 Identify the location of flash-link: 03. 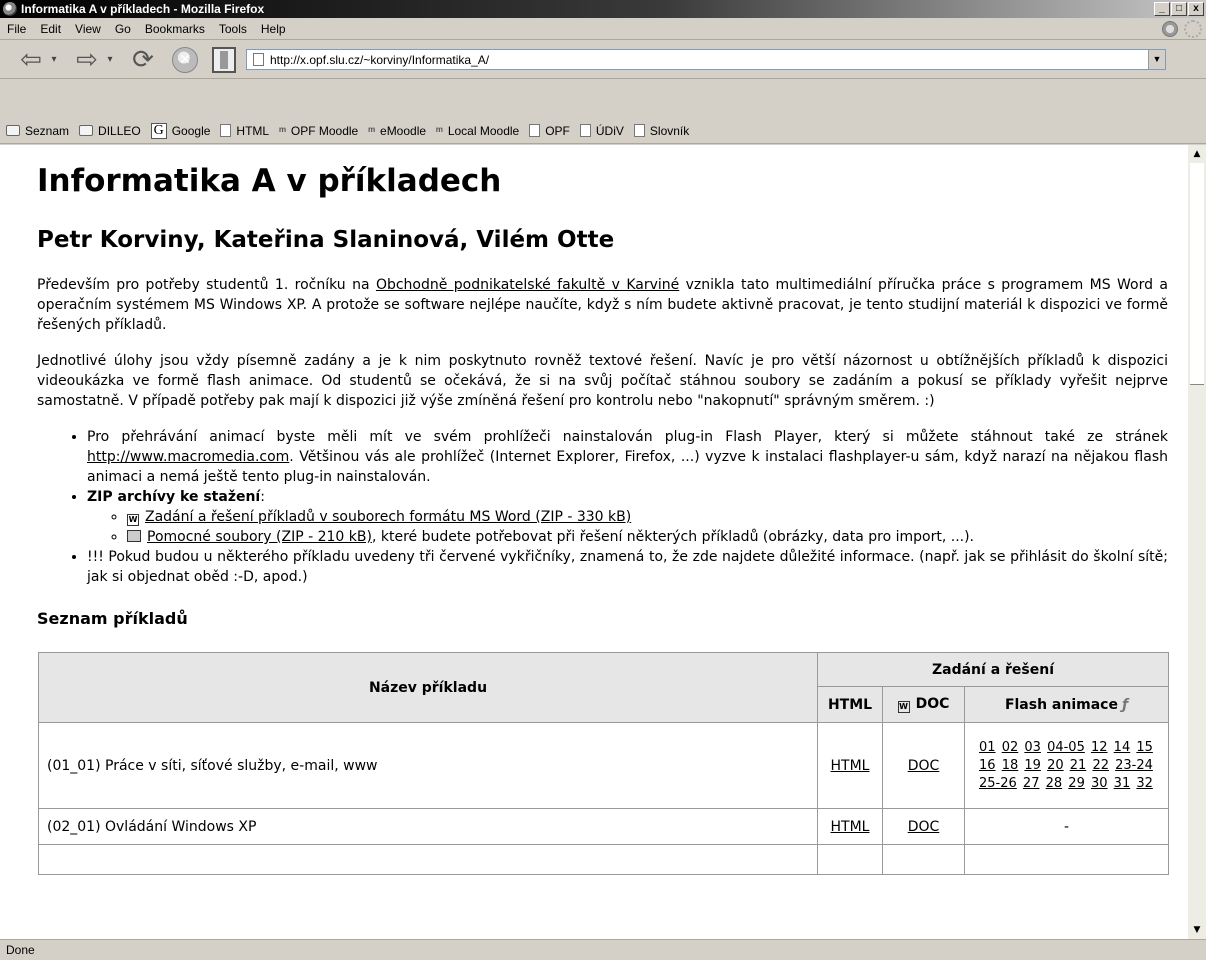
(1032, 747).